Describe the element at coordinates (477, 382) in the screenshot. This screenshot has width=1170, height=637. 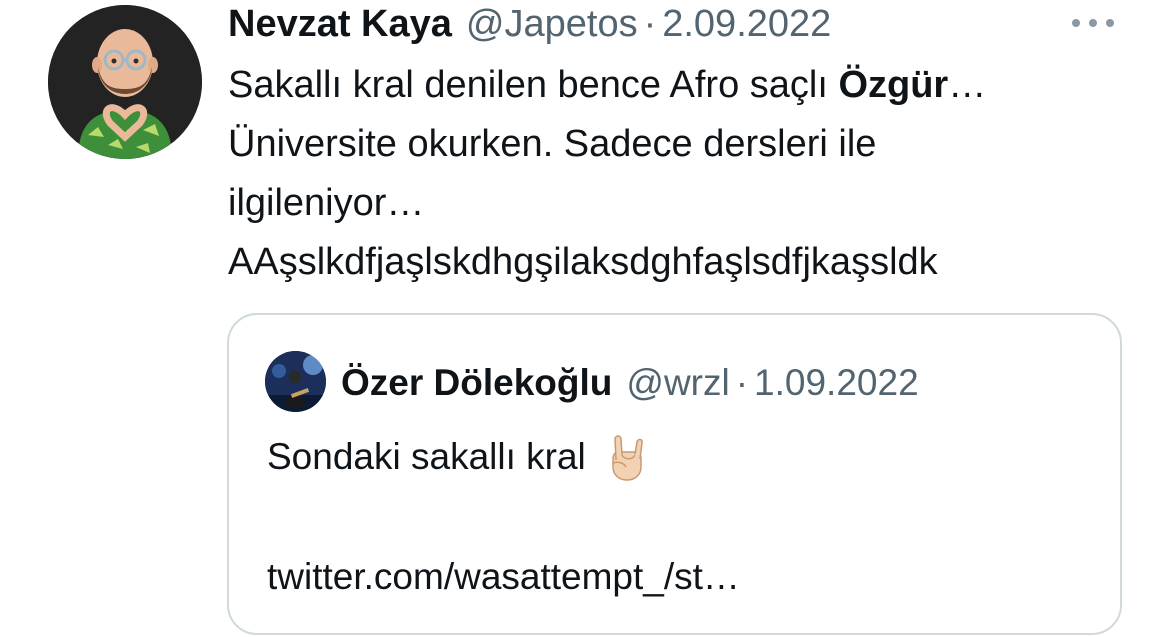
I see `quoted-author-name: Özer Dölekoğlu` at that location.